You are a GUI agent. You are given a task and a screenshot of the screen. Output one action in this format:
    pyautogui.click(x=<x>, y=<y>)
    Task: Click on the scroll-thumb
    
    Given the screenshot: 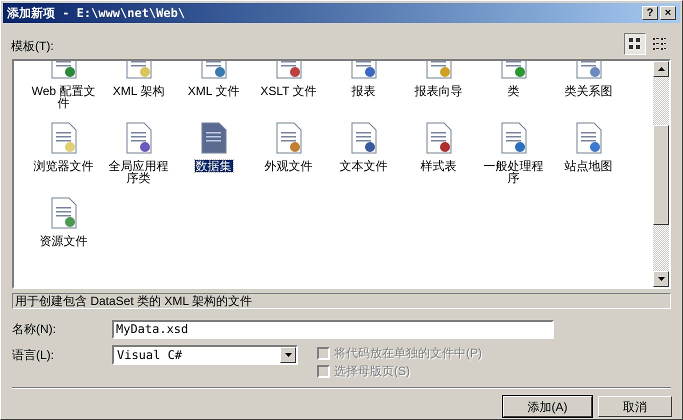 What is the action you would take?
    pyautogui.click(x=661, y=175)
    